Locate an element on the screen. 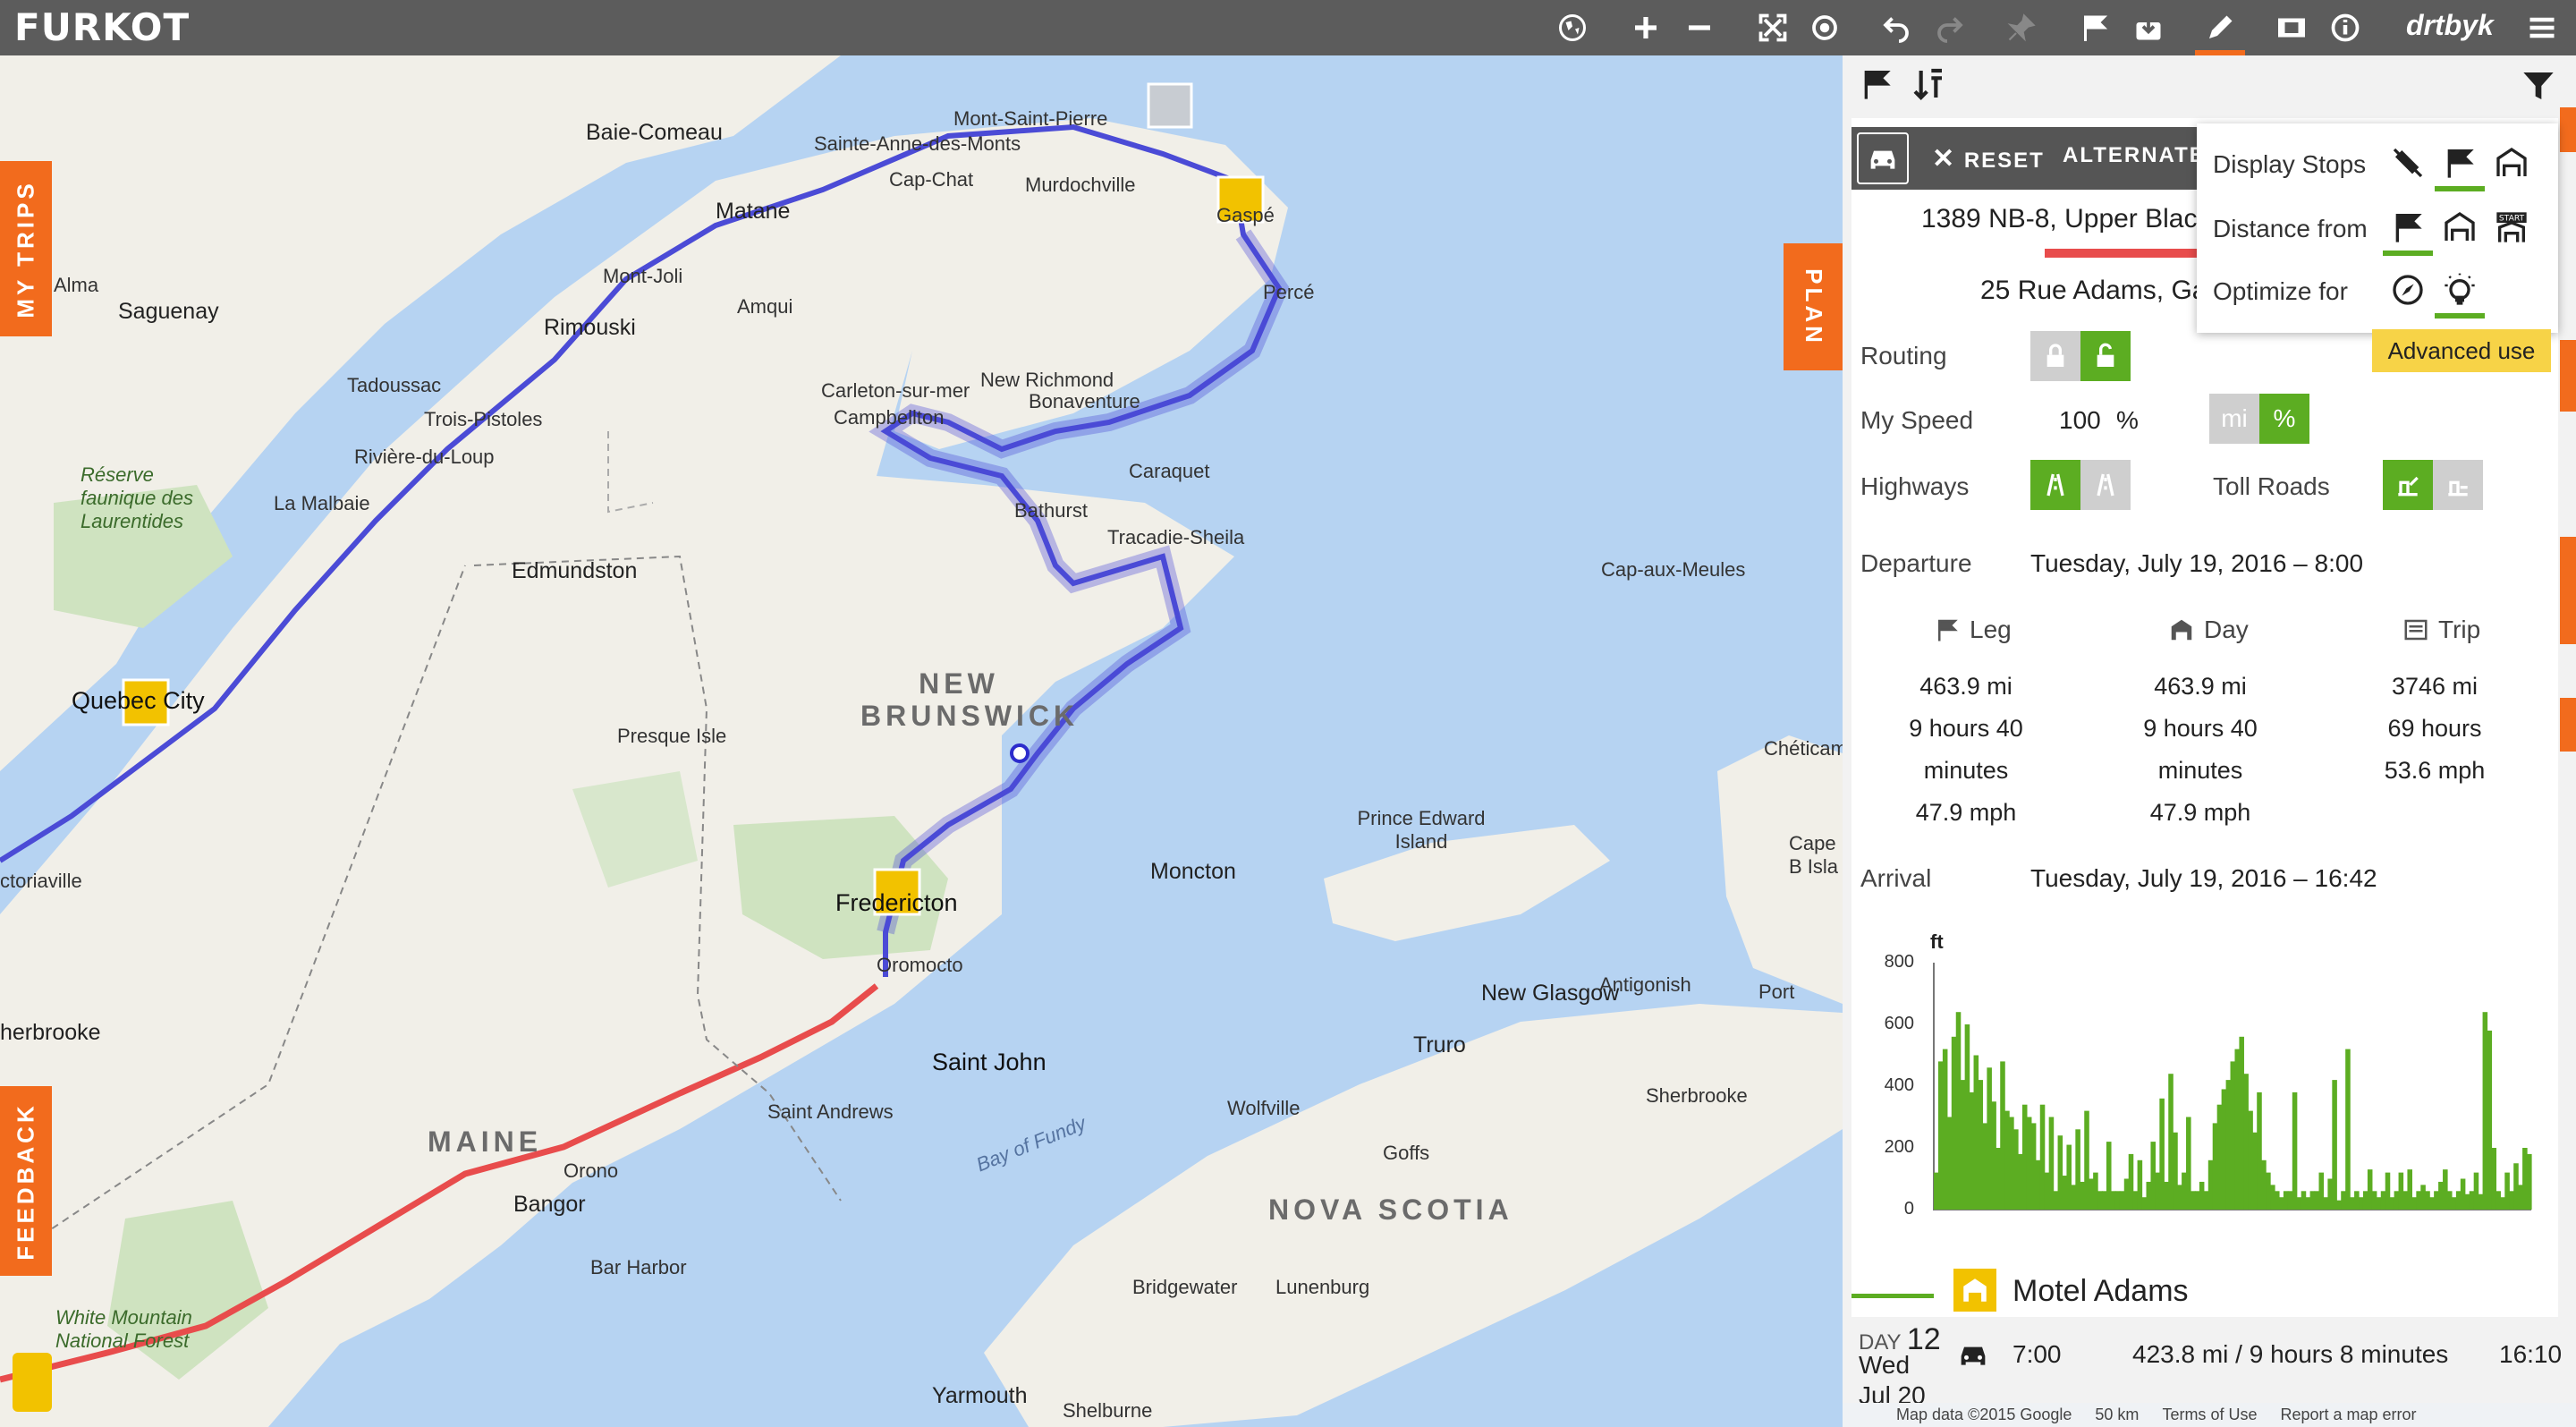 This screenshot has width=2576, height=1427. highway-avoid-icon is located at coordinates (2055, 485).